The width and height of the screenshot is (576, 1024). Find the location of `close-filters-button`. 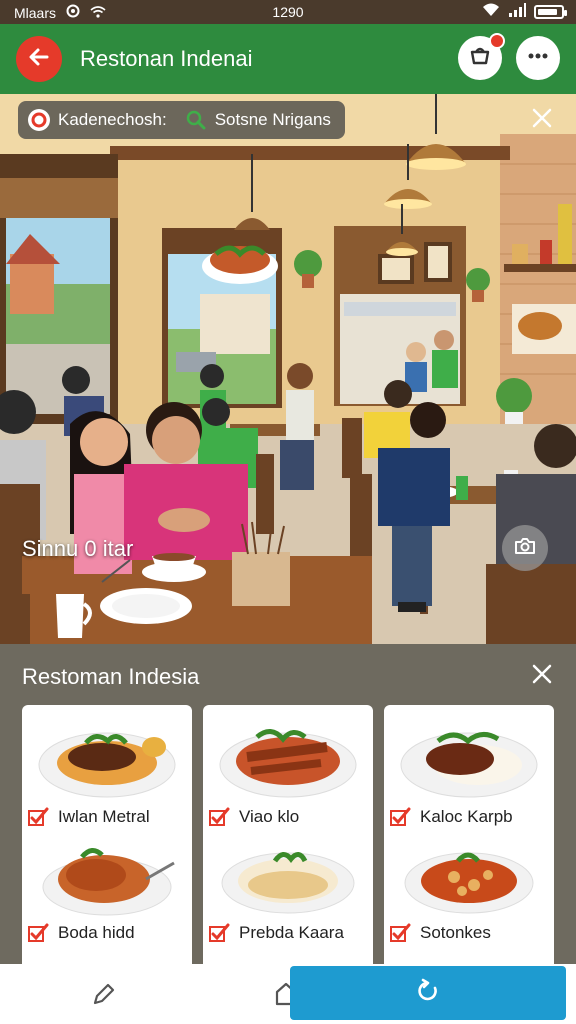

close-filters-button is located at coordinates (542, 120).